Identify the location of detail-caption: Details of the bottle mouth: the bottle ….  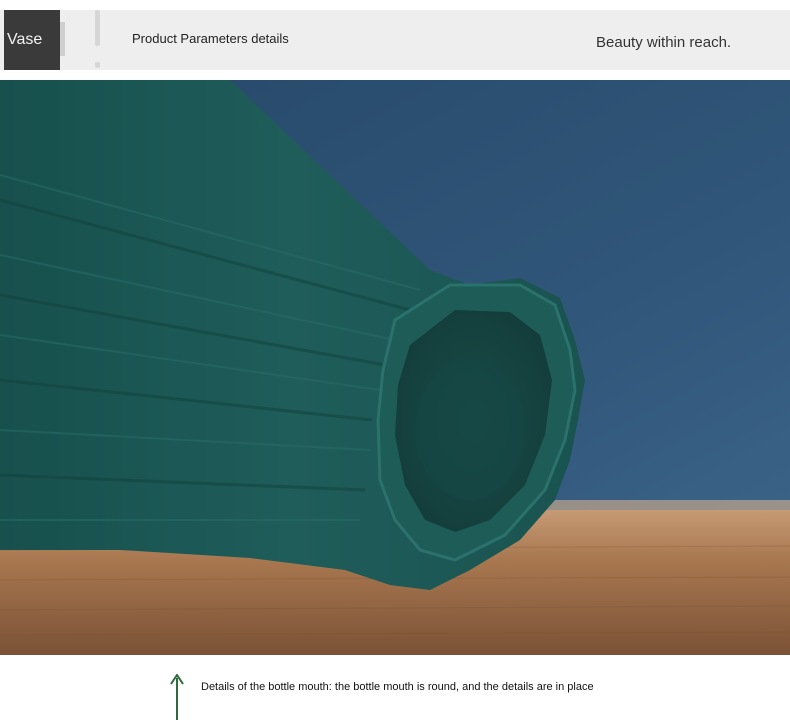
(397, 687).